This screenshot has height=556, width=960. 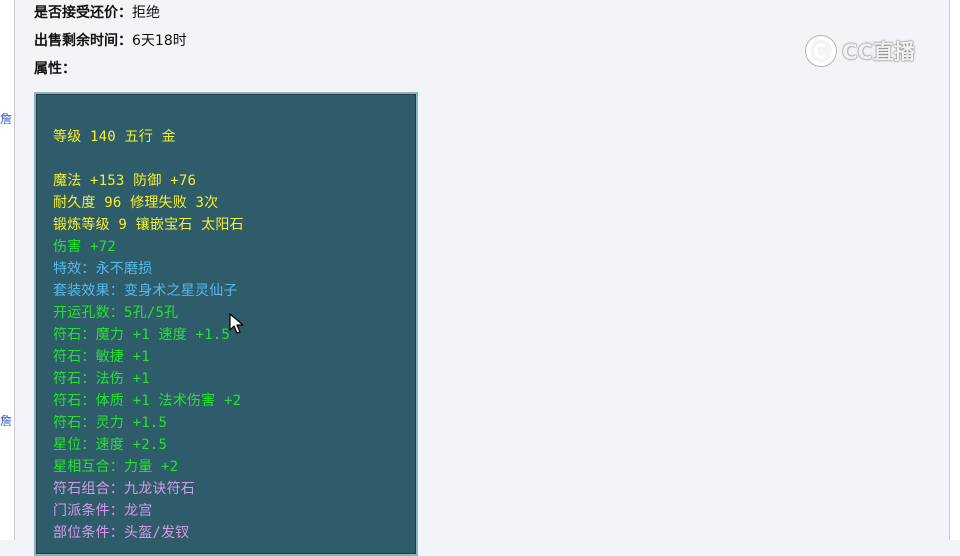 What do you see at coordinates (145, 291) in the screenshot?
I see `prop-line-set-effect: 套装效果：变身术之星灵仙子` at bounding box center [145, 291].